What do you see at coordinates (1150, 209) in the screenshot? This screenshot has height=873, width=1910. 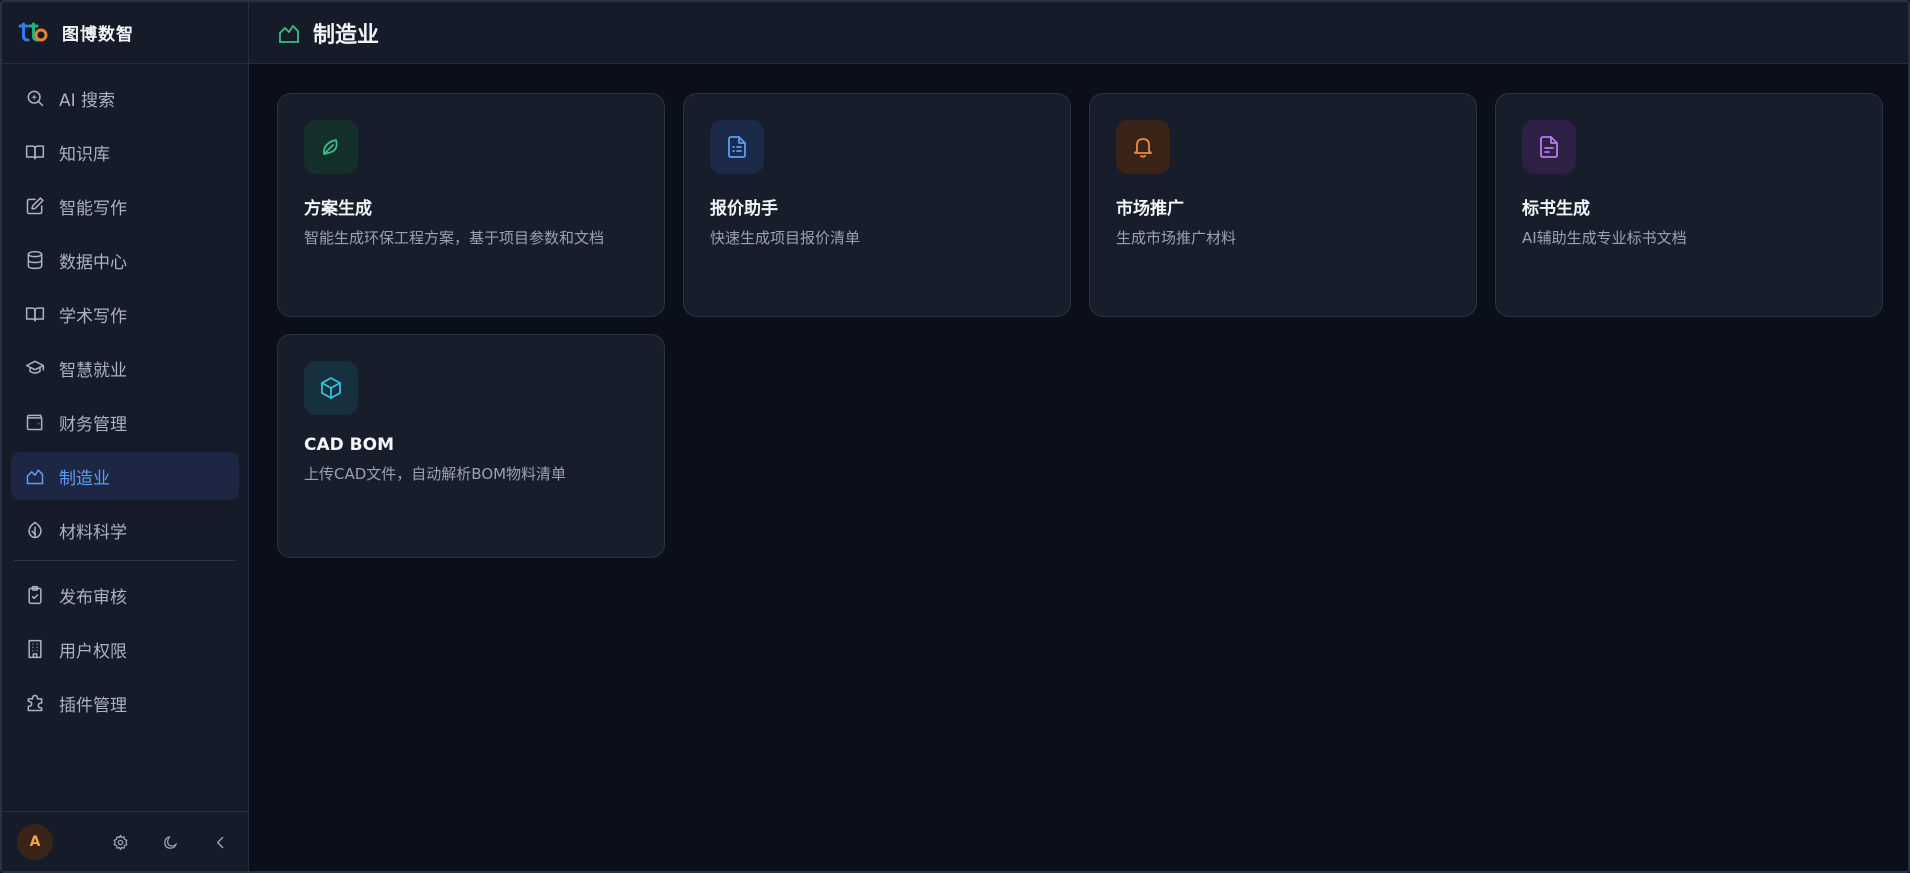 I see `card-title: 市场推广` at bounding box center [1150, 209].